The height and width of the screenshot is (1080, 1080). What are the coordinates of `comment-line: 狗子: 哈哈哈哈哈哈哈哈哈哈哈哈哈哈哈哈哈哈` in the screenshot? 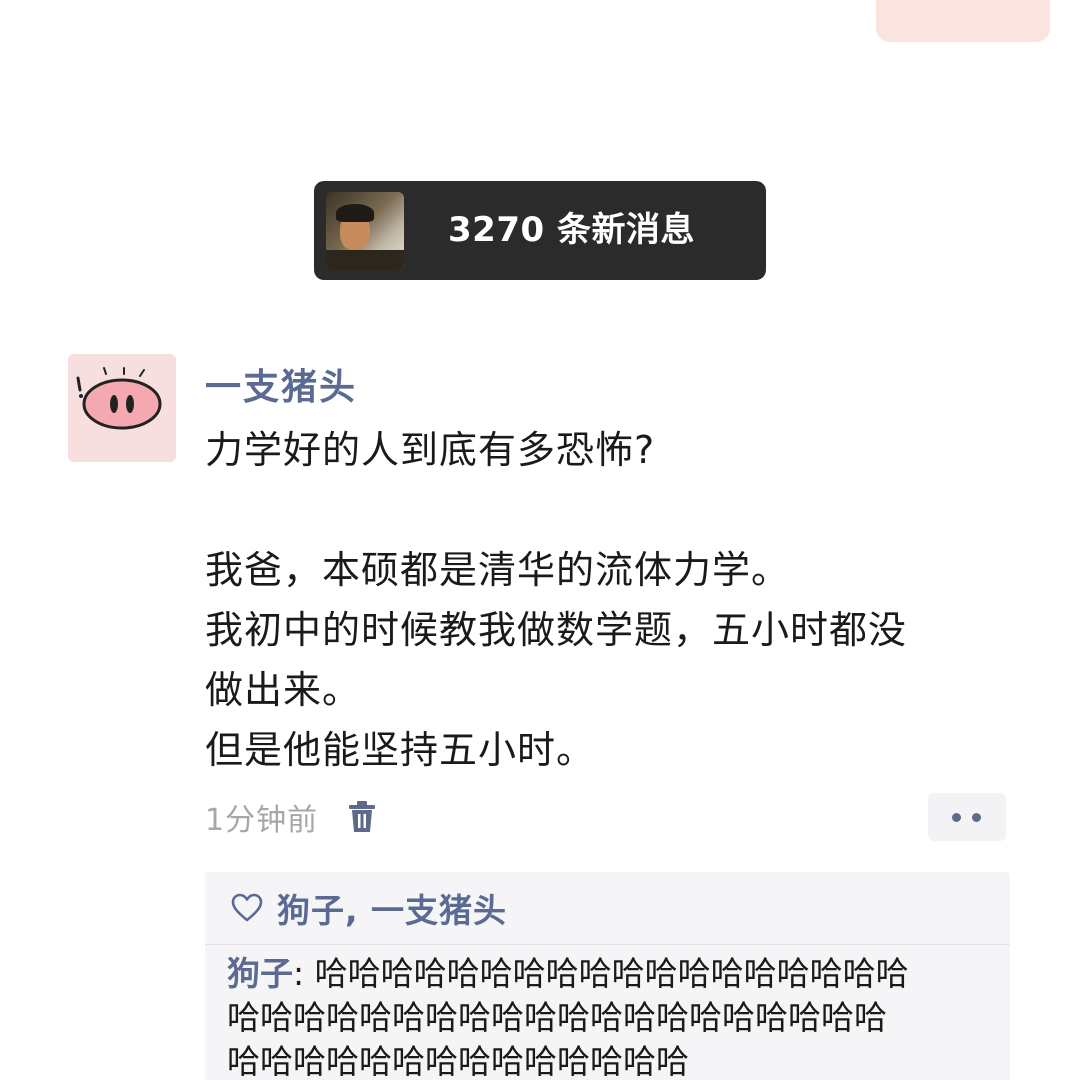 It's located at (612, 974).